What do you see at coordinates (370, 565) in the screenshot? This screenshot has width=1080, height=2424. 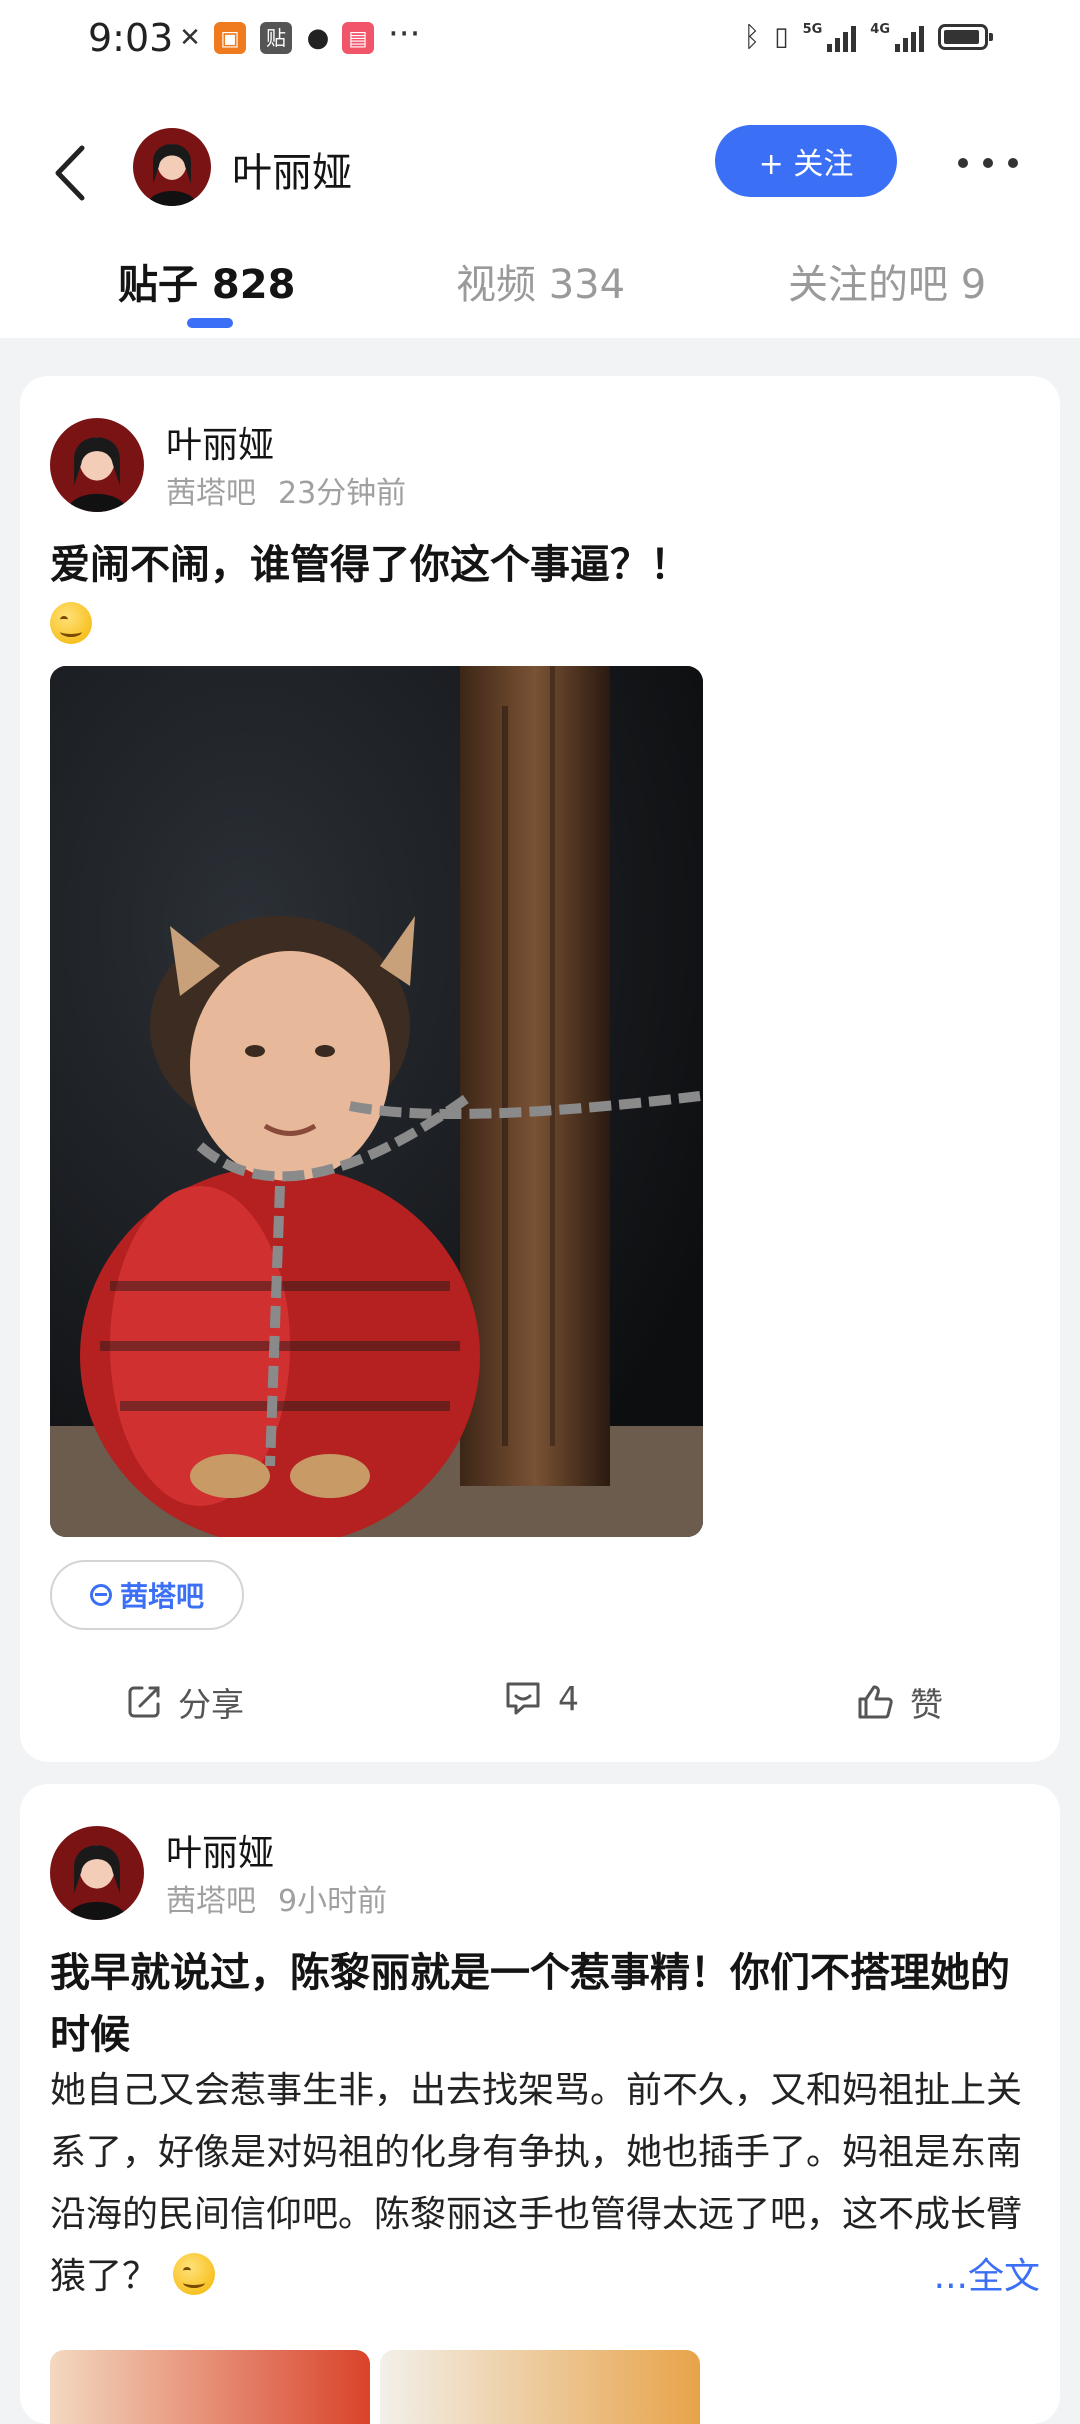 I see `post-title: 爱闹不闹，谁管得了你这个事逼？！` at bounding box center [370, 565].